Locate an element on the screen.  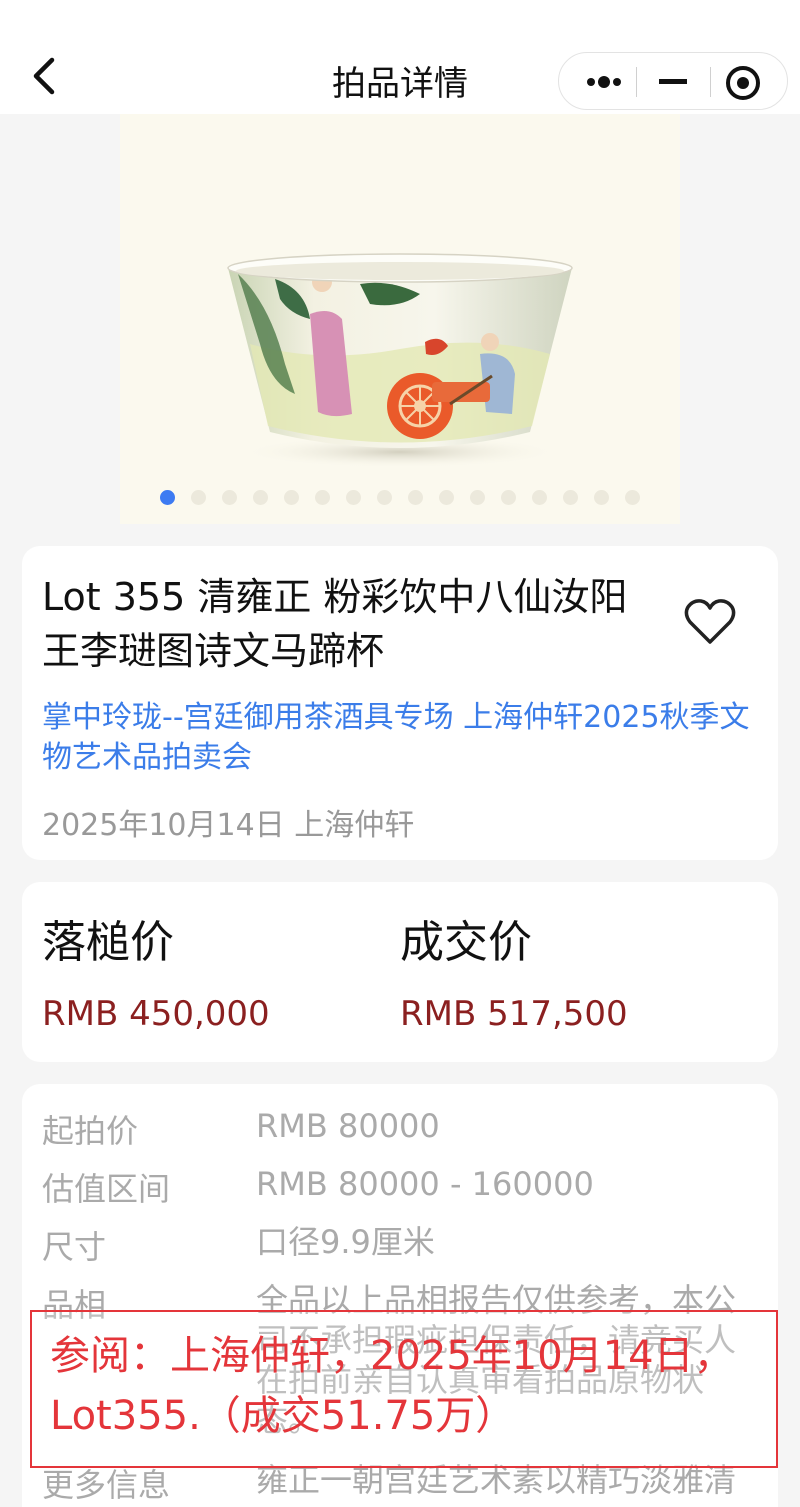
detail-value: 口径9.9厘米 is located at coordinates (345, 1242).